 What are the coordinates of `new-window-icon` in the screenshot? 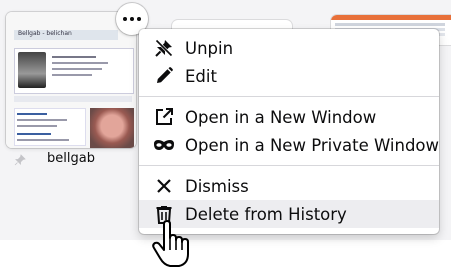 It's located at (164, 117).